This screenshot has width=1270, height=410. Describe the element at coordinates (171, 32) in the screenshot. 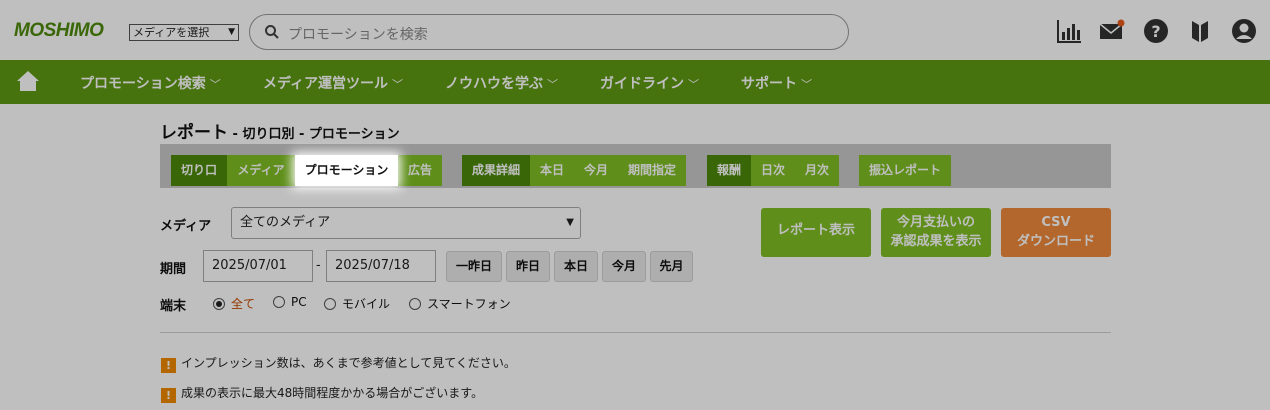

I see `media-select-label: メディアを選択` at that location.